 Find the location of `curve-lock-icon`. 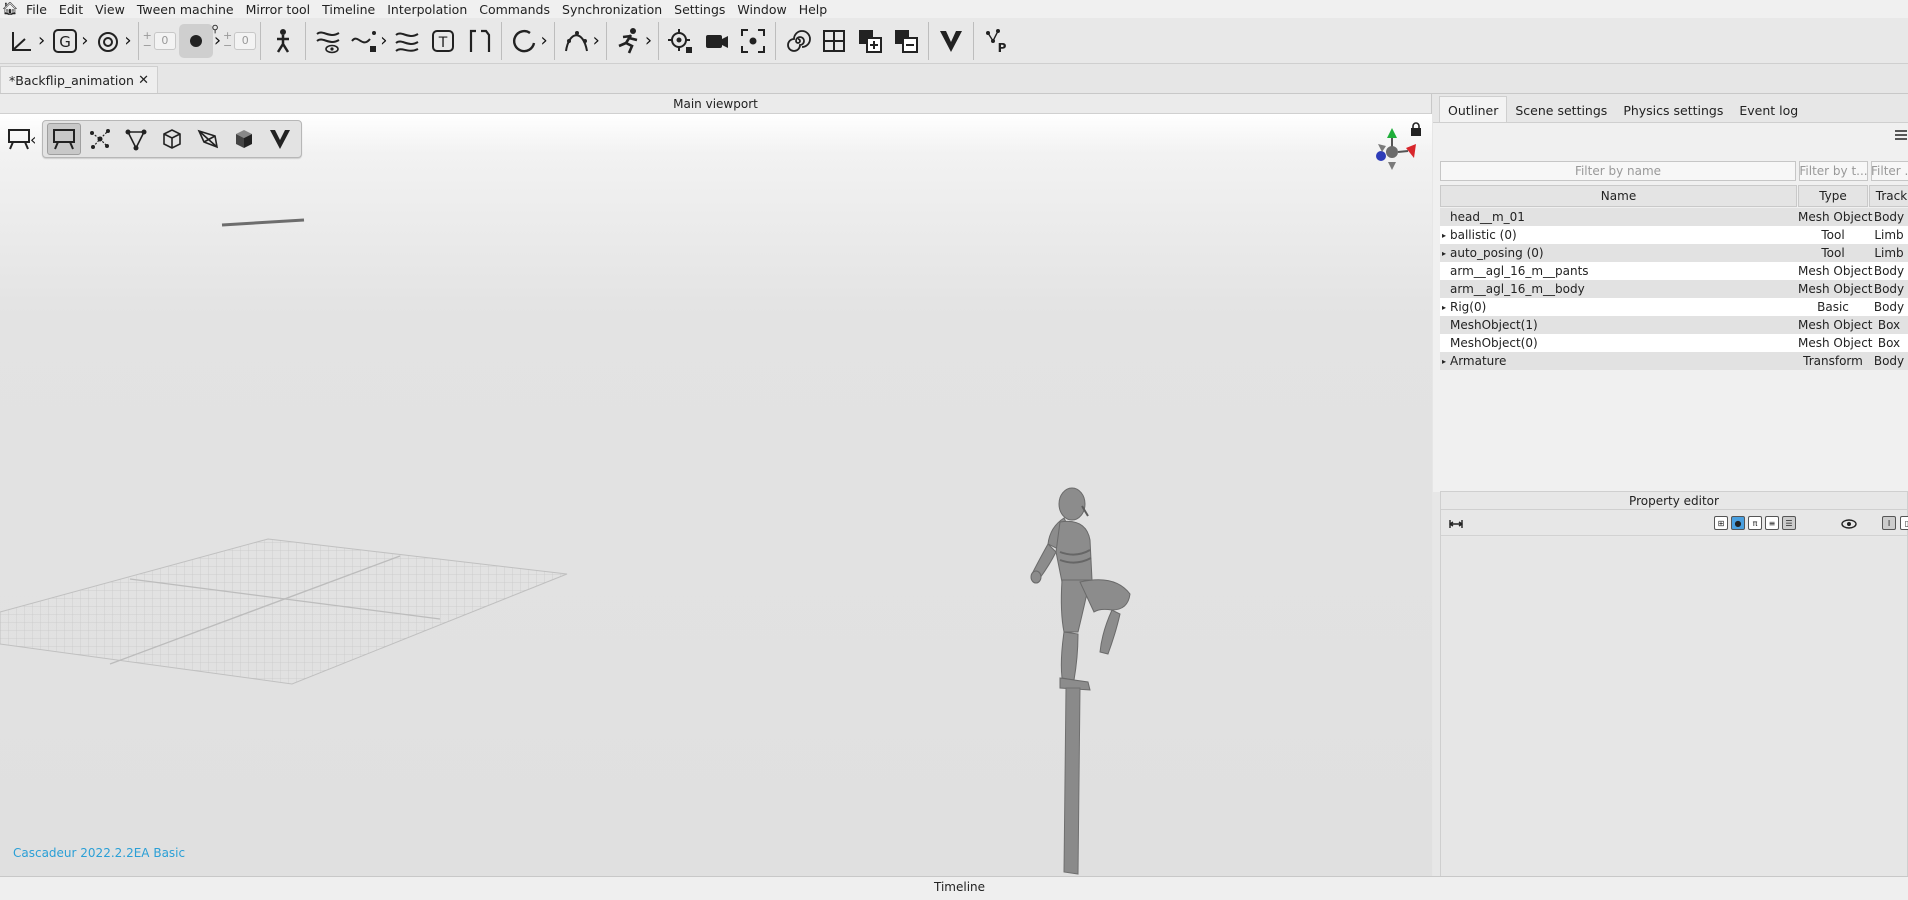

curve-lock-icon is located at coordinates (364, 41).